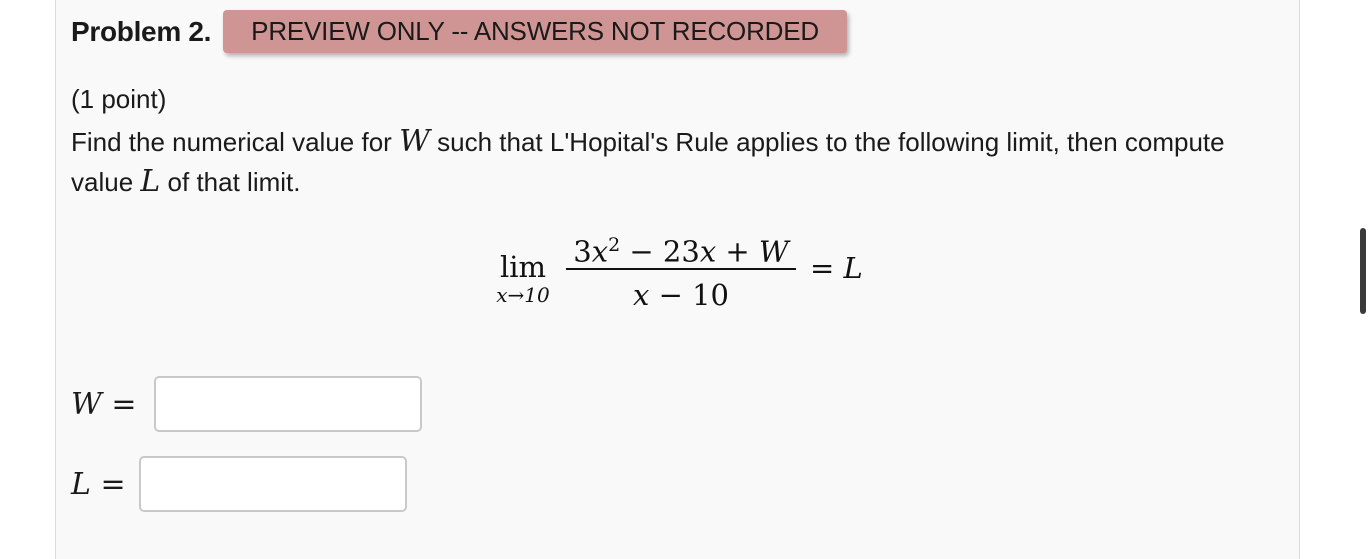  What do you see at coordinates (414, 141) in the screenshot?
I see `statement-var-w: W` at bounding box center [414, 141].